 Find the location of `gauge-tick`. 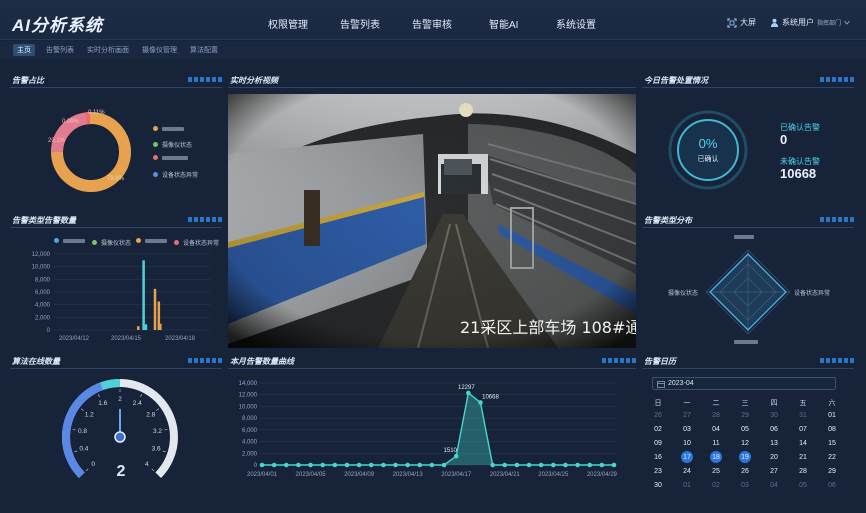

gauge-tick is located at coordinates (87, 470).